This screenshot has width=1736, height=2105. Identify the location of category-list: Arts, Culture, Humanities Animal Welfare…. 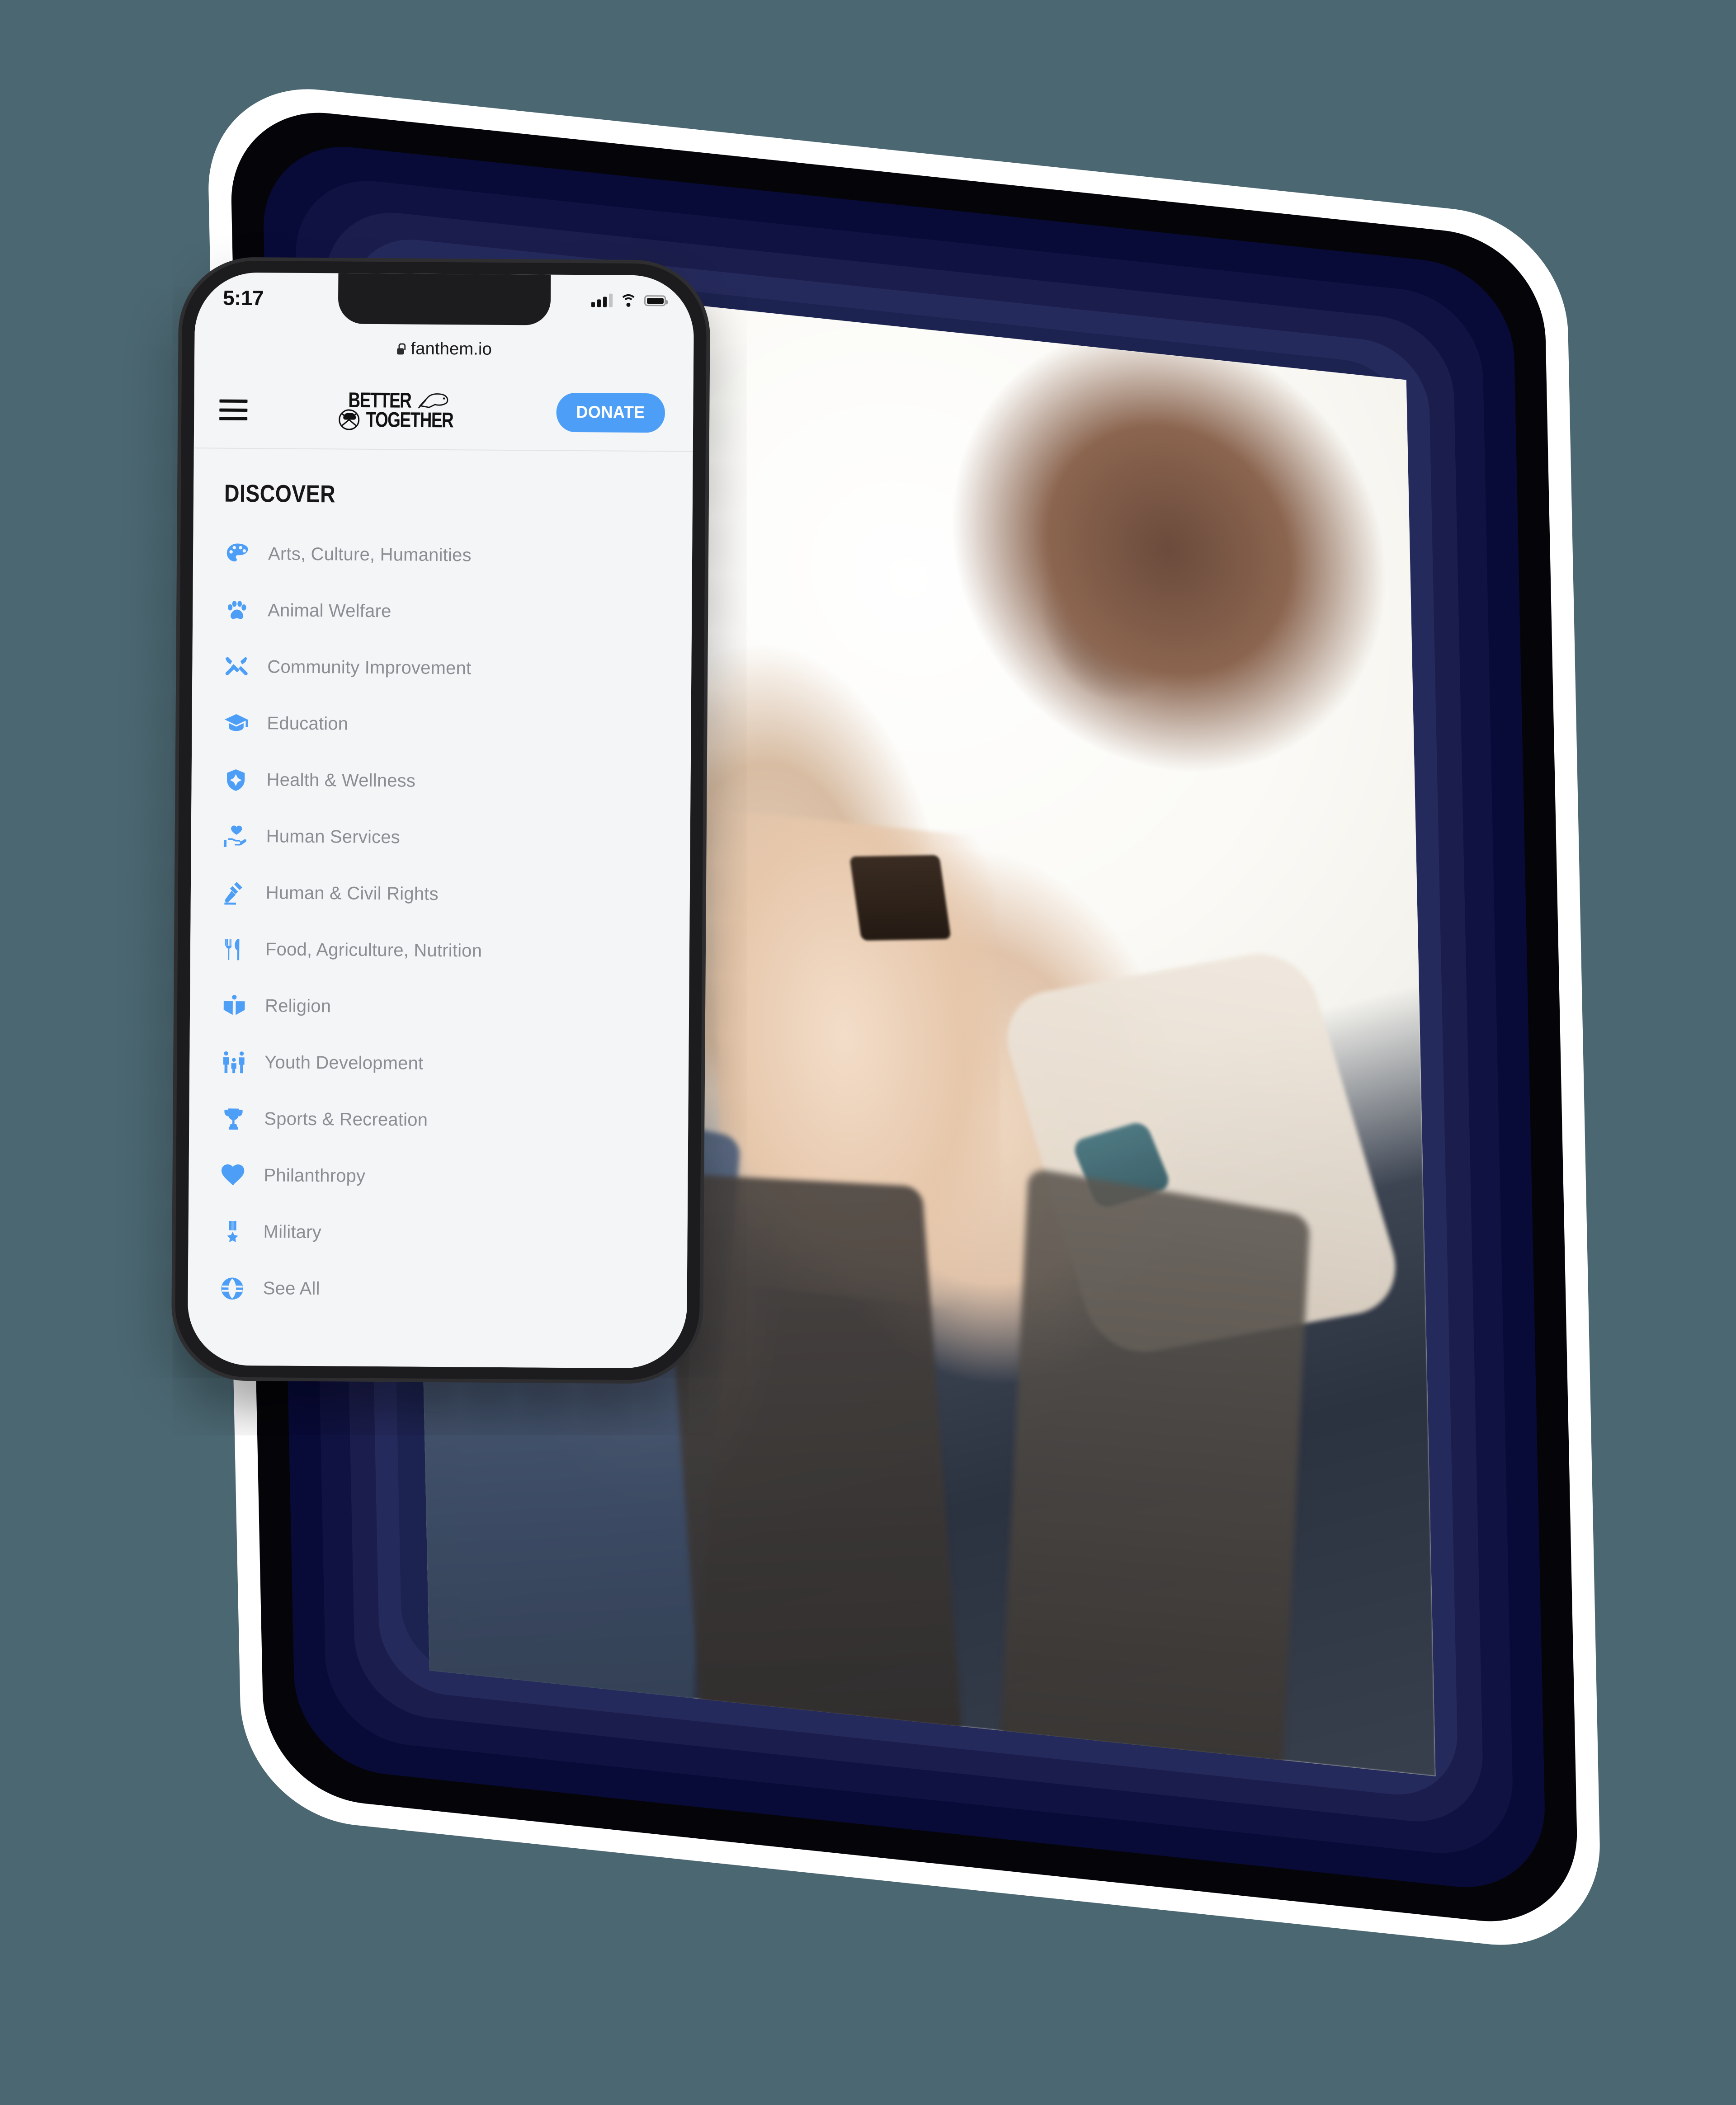
(455, 923).